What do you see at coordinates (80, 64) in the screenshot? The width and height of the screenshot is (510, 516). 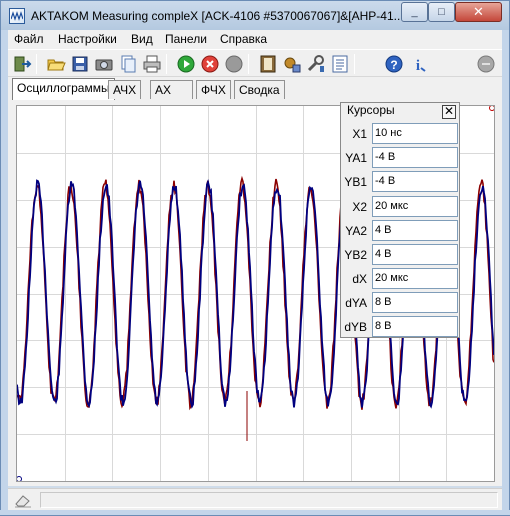 I see `save-icon` at bounding box center [80, 64].